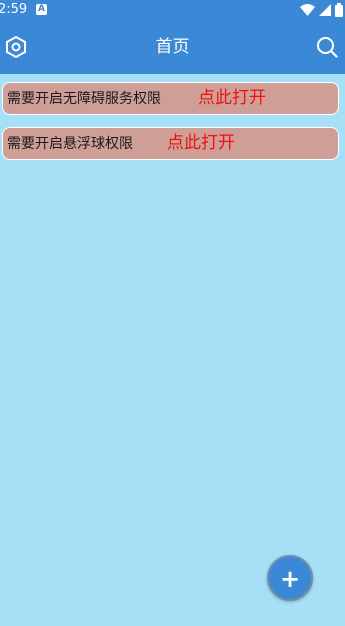 This screenshot has height=626, width=345. What do you see at coordinates (172, 10) in the screenshot?
I see `status-bar: 2:59 A` at bounding box center [172, 10].